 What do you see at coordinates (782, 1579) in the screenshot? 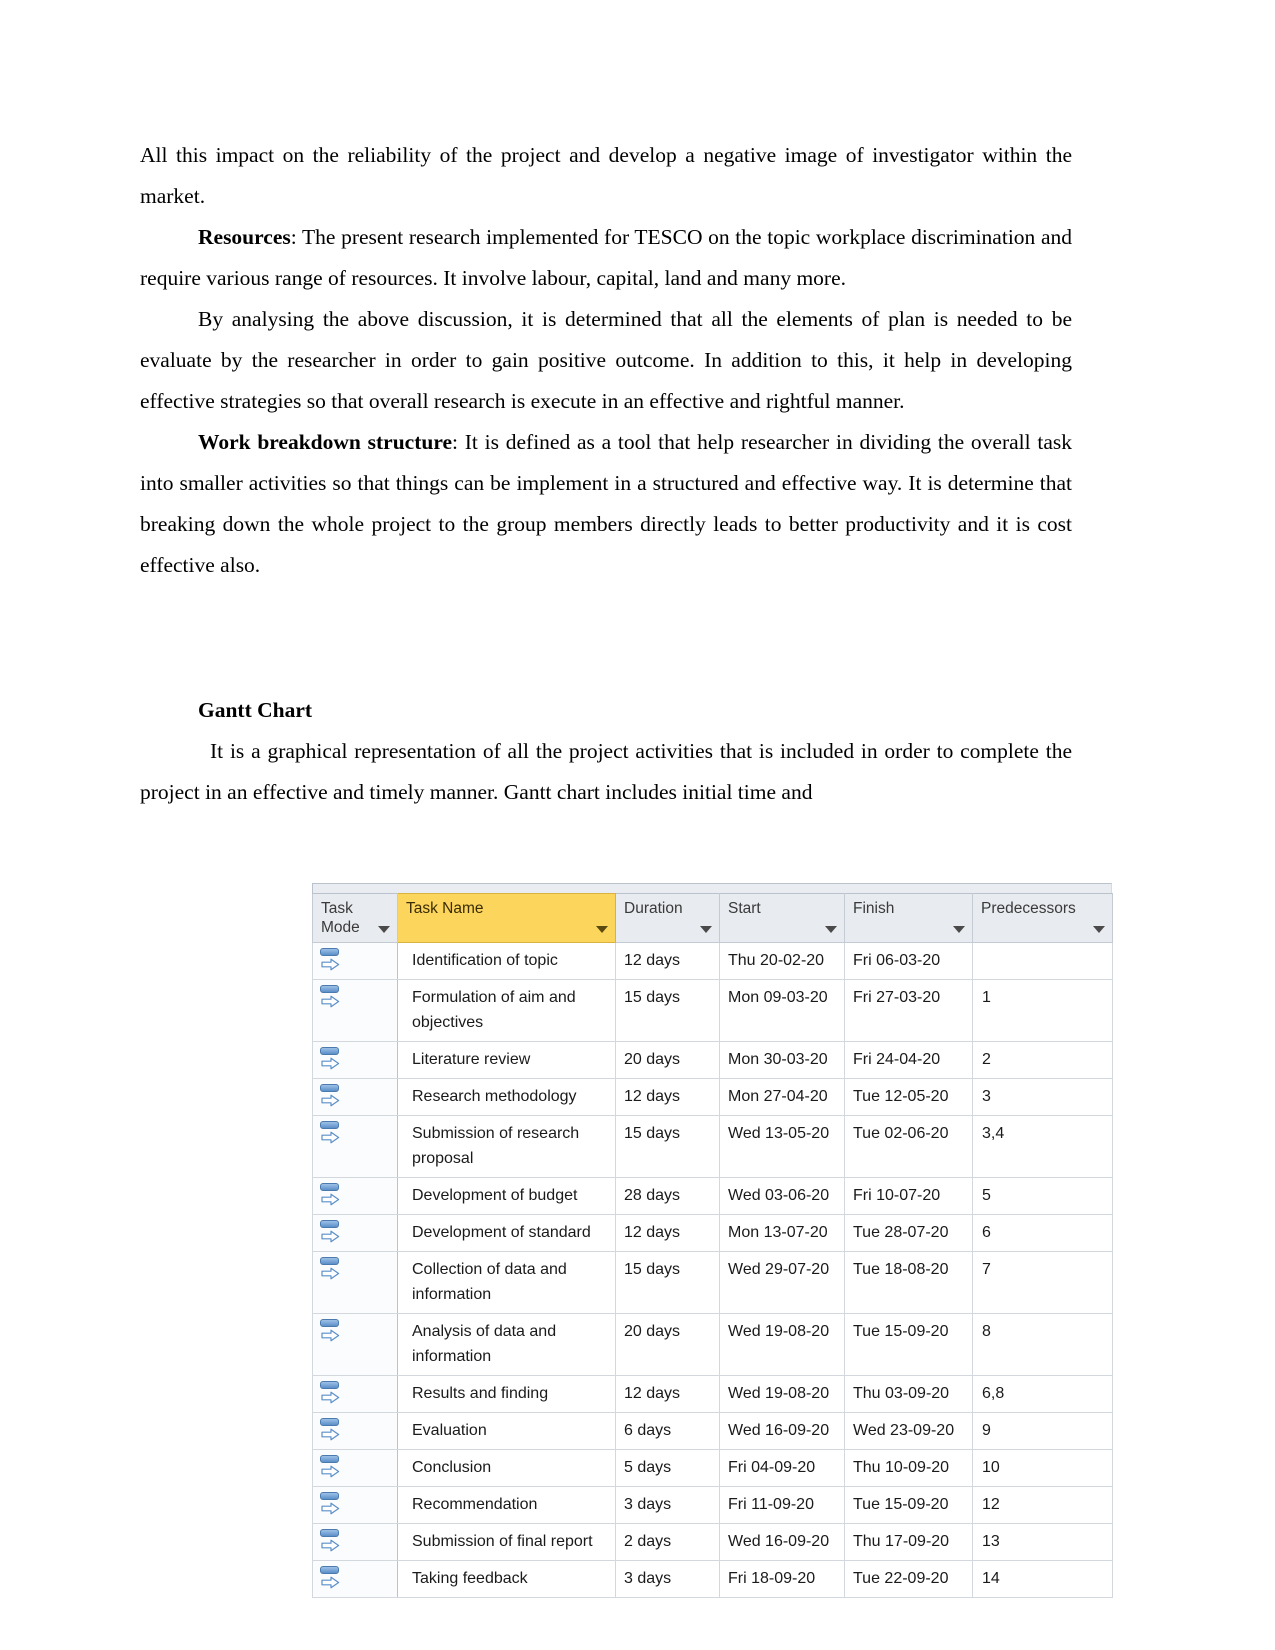
I see `start-date-cell: Fri 18-09-20` at bounding box center [782, 1579].